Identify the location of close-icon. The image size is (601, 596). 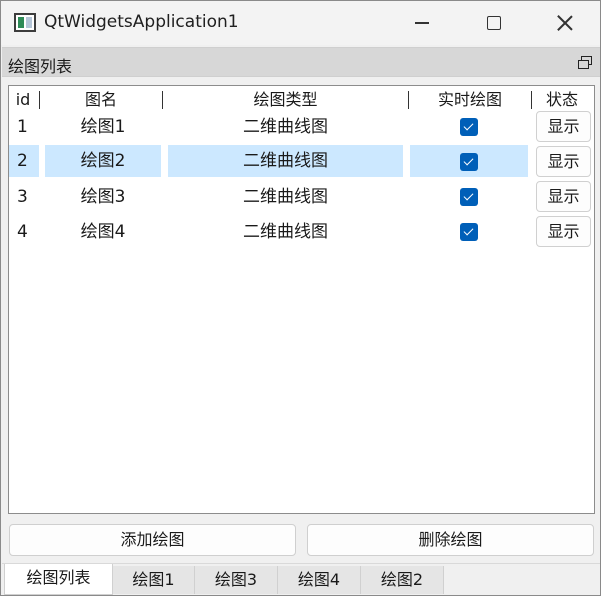
(565, 23).